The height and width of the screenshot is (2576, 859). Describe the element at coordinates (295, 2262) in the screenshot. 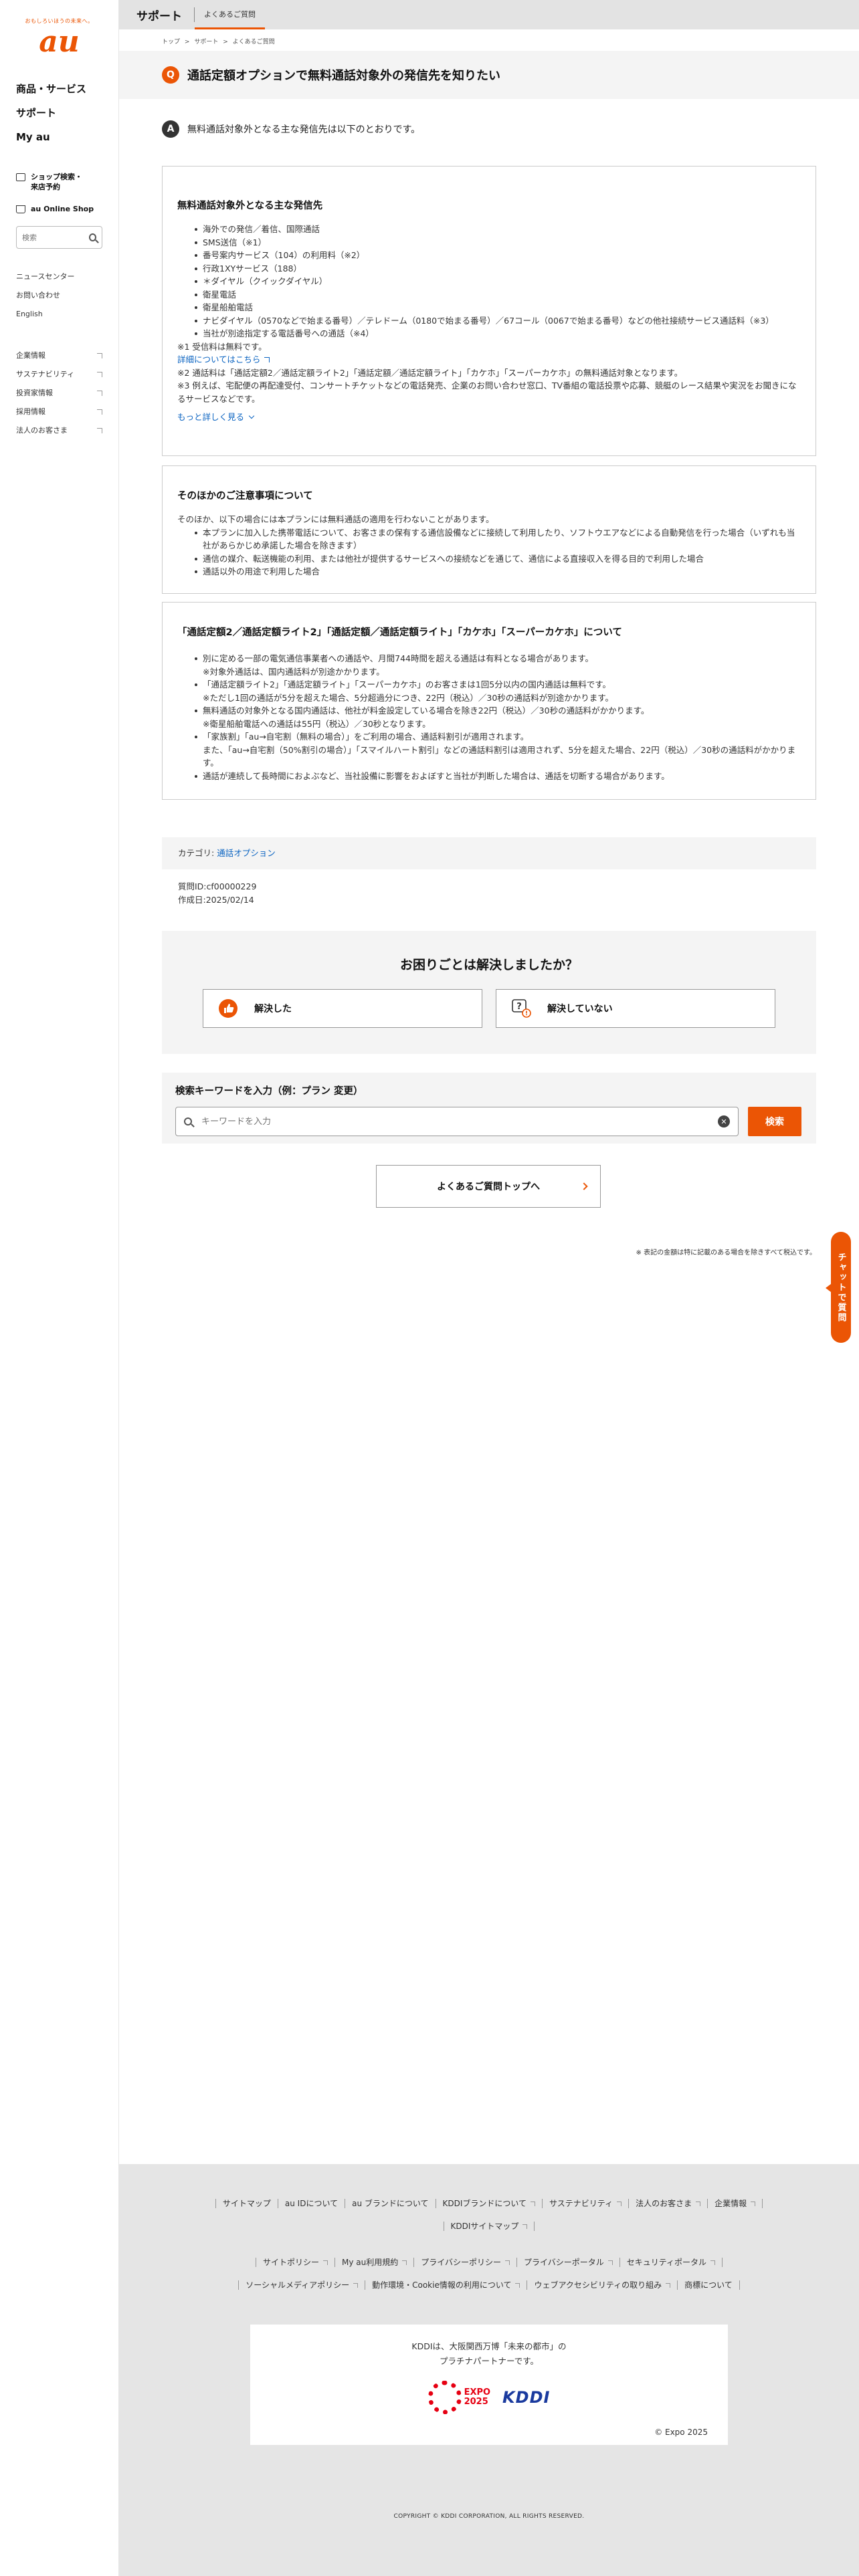

I see `footer-link: サイトポリシー` at that location.